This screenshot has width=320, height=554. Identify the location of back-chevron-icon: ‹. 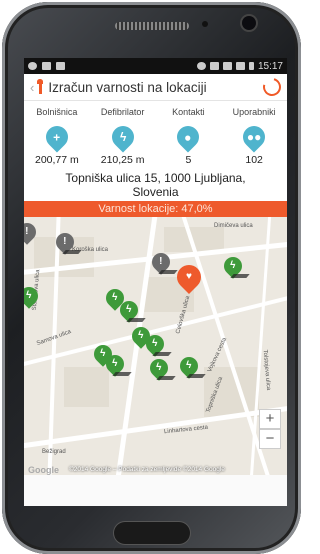
(32, 87).